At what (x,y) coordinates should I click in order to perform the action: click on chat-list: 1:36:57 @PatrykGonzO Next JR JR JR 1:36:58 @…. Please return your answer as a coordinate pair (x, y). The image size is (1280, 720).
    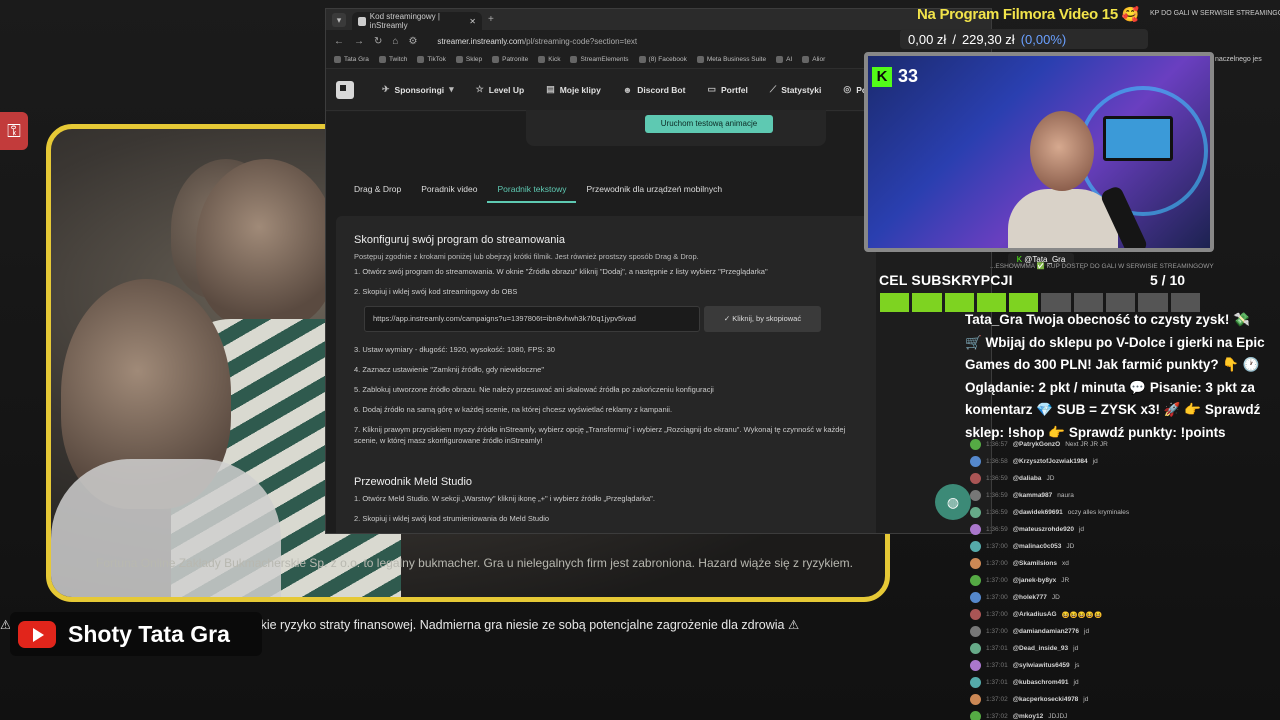
    Looking at the image, I should click on (1120, 578).